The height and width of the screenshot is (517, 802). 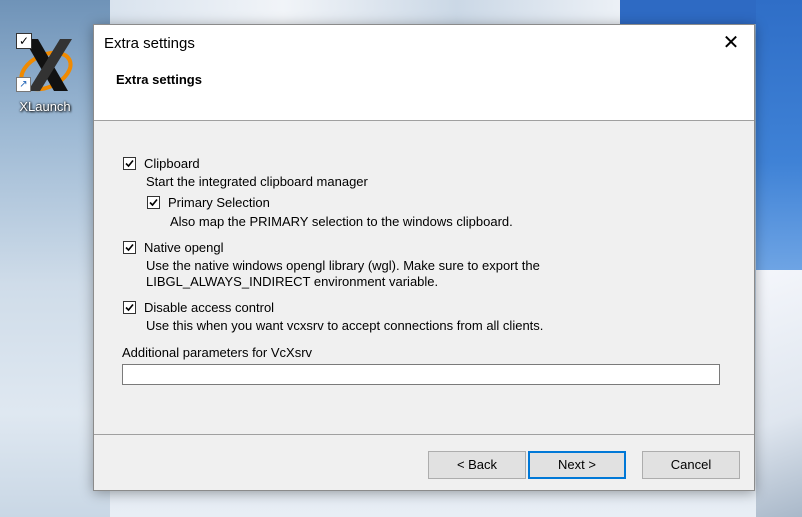 I want to click on native-opengl-option: Native opengl, so click(x=173, y=247).